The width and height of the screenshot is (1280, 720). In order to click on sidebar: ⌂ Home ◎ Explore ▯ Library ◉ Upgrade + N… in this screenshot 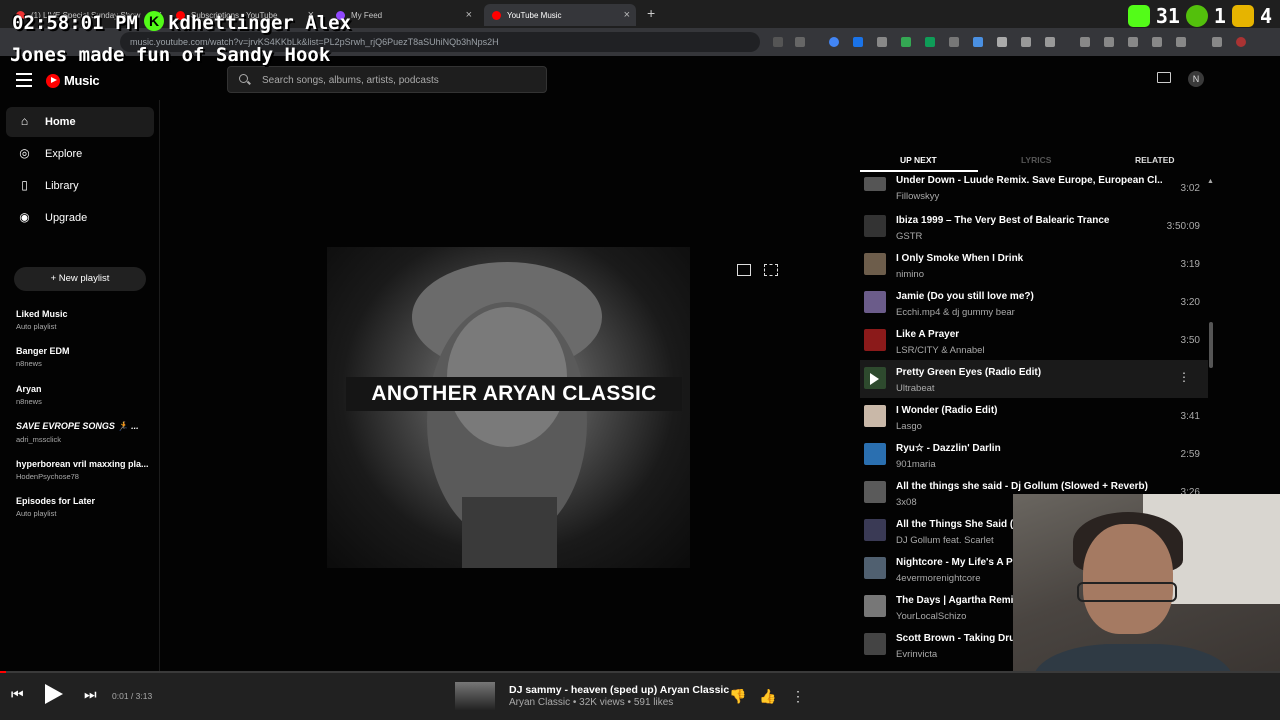, I will do `click(80, 386)`.